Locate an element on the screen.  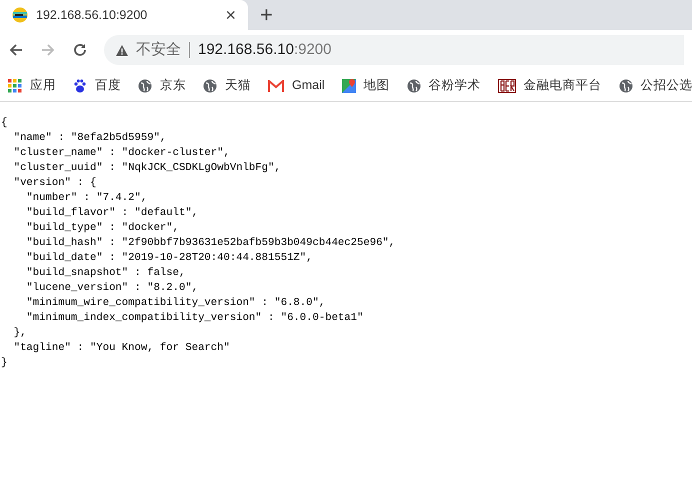
security-label: 不安全 is located at coordinates (158, 50).